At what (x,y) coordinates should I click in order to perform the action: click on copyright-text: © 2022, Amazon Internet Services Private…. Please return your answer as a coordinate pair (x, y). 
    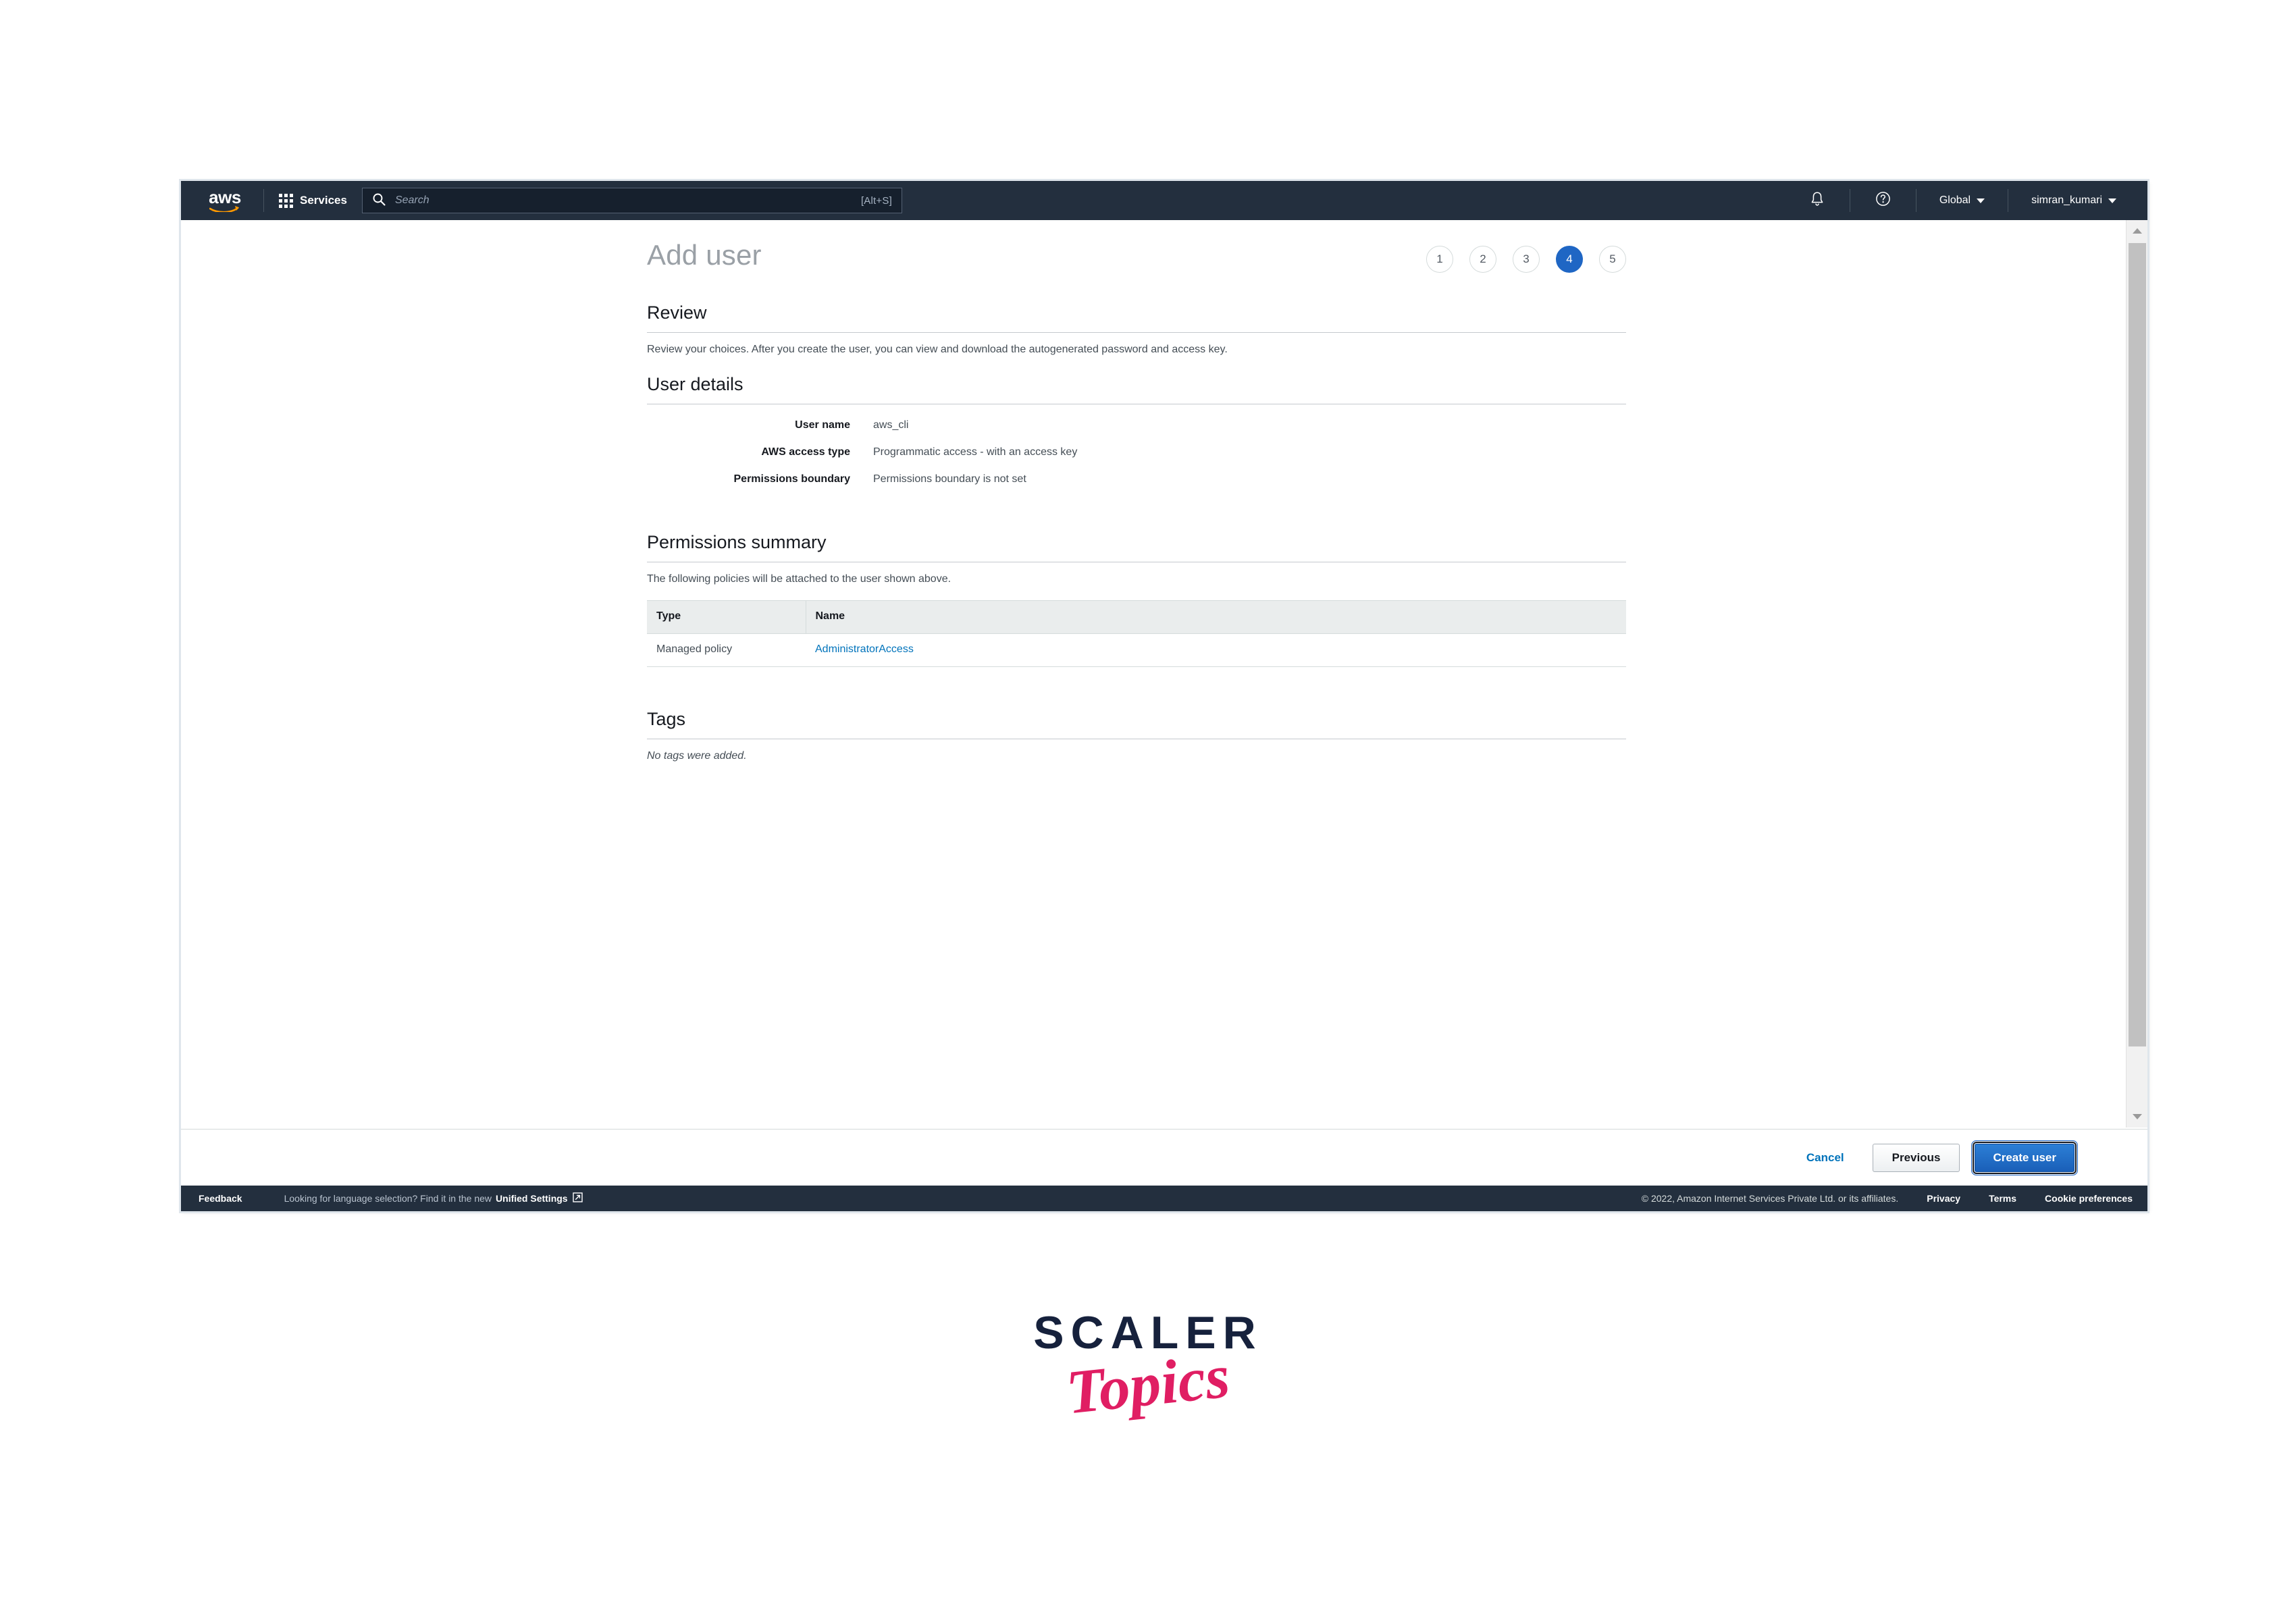
    Looking at the image, I should click on (1770, 1198).